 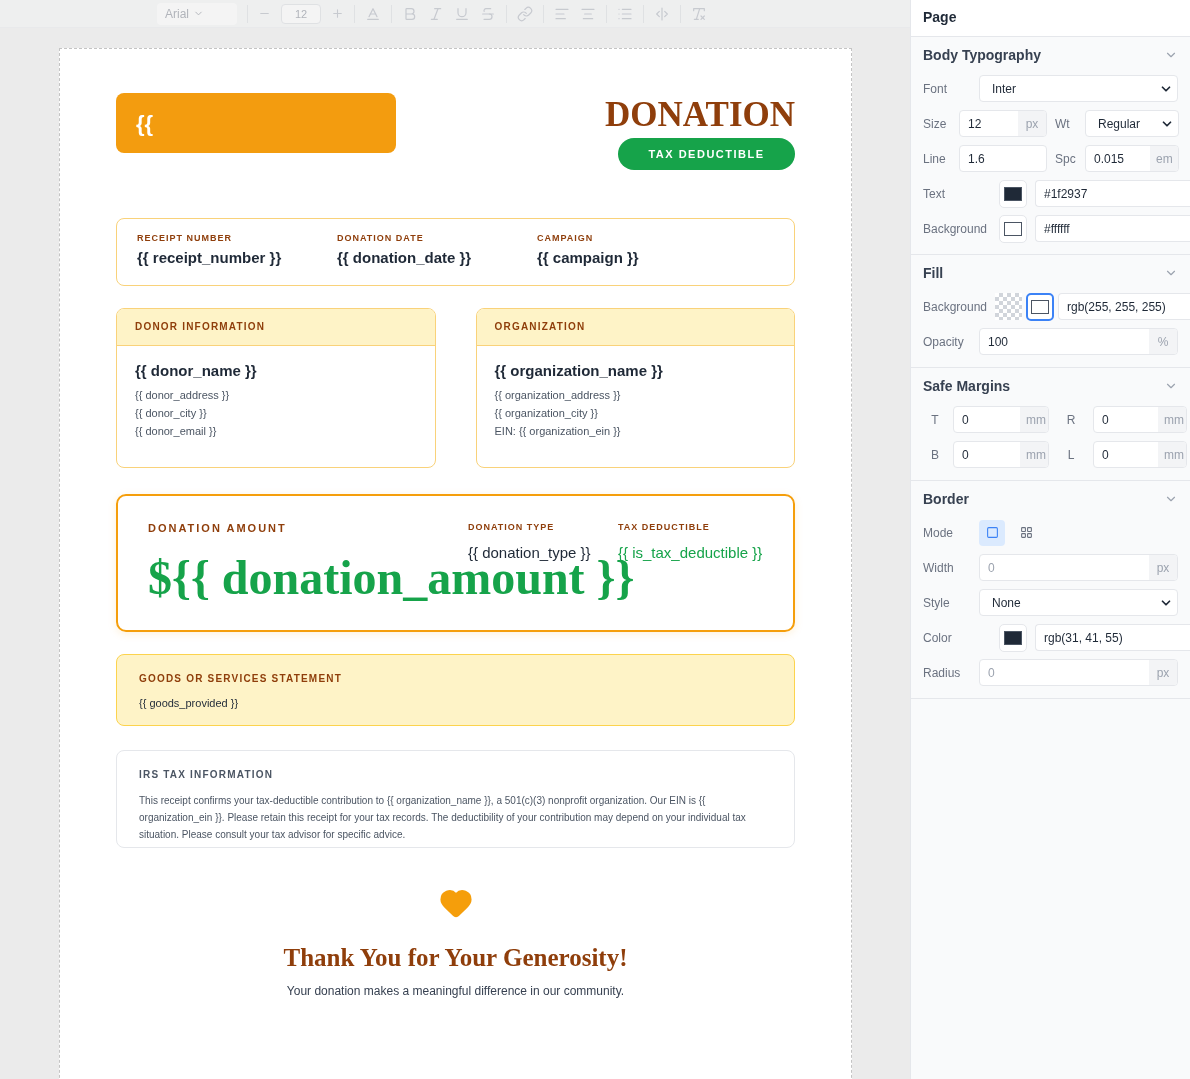 What do you see at coordinates (206, 774) in the screenshot?
I see `section-title: IRS TAX INFORMATION` at bounding box center [206, 774].